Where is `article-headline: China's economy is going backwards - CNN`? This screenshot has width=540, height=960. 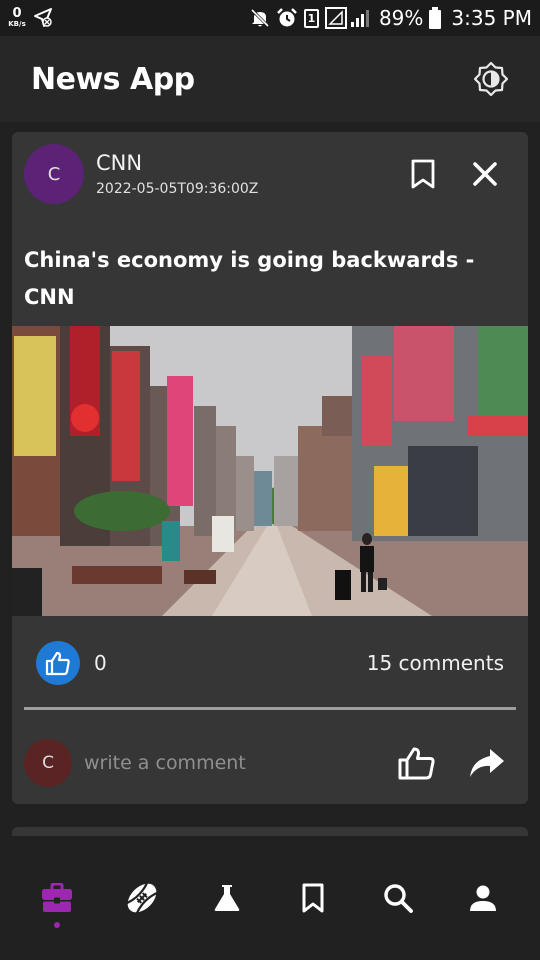
article-headline: China's economy is going backwards - CNN is located at coordinates (264, 279).